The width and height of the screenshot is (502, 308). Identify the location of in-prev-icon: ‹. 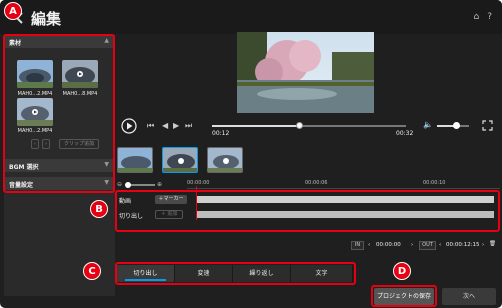
(369, 245).